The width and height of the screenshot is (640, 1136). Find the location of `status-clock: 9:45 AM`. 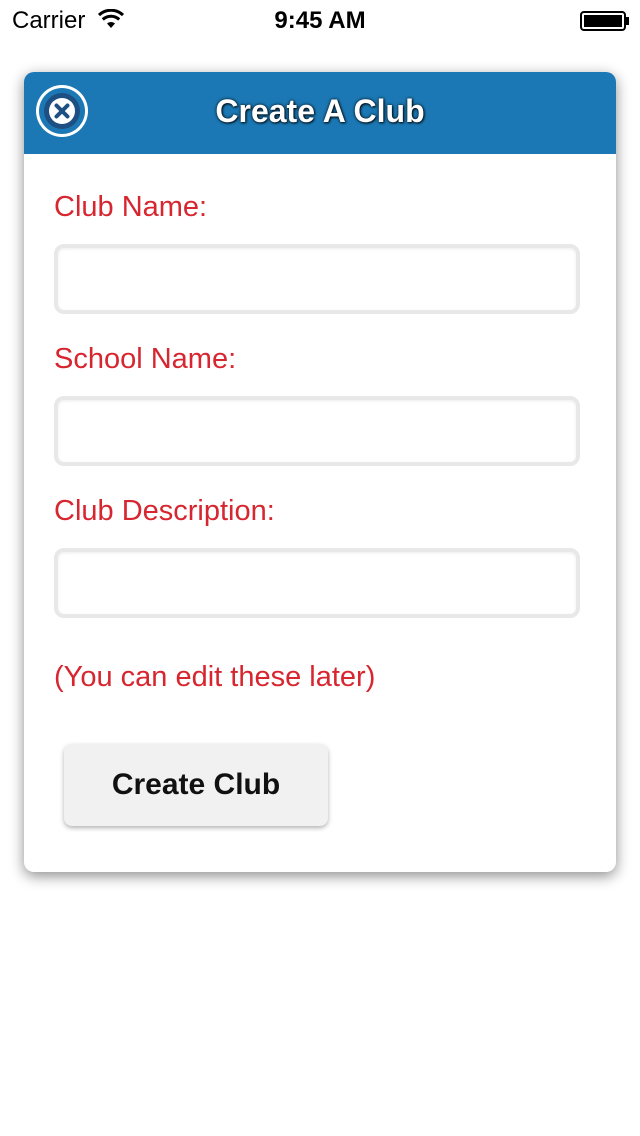

status-clock: 9:45 AM is located at coordinates (320, 20).